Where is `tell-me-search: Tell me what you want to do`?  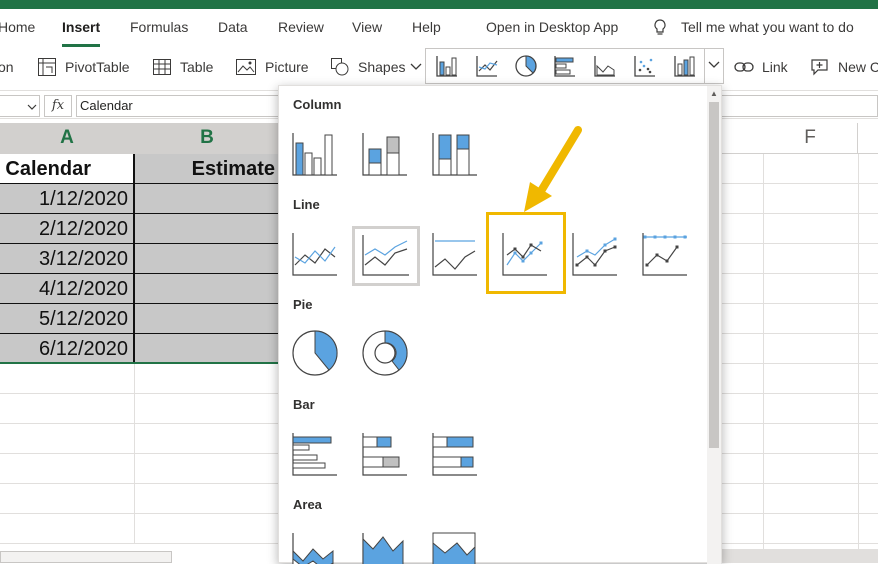
tell-me-search: Tell me what you want to do is located at coordinates (767, 27).